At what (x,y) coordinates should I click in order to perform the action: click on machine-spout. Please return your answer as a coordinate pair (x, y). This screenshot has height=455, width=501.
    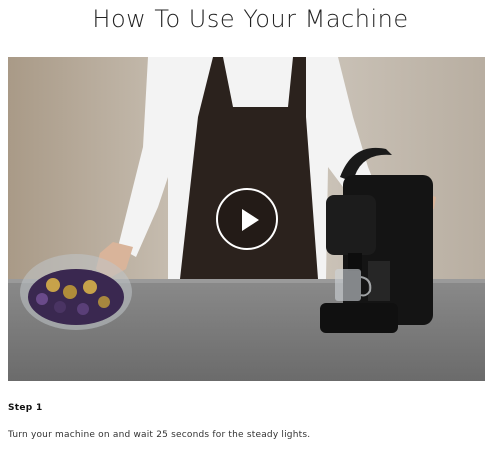
    Looking at the image, I should click on (355, 262).